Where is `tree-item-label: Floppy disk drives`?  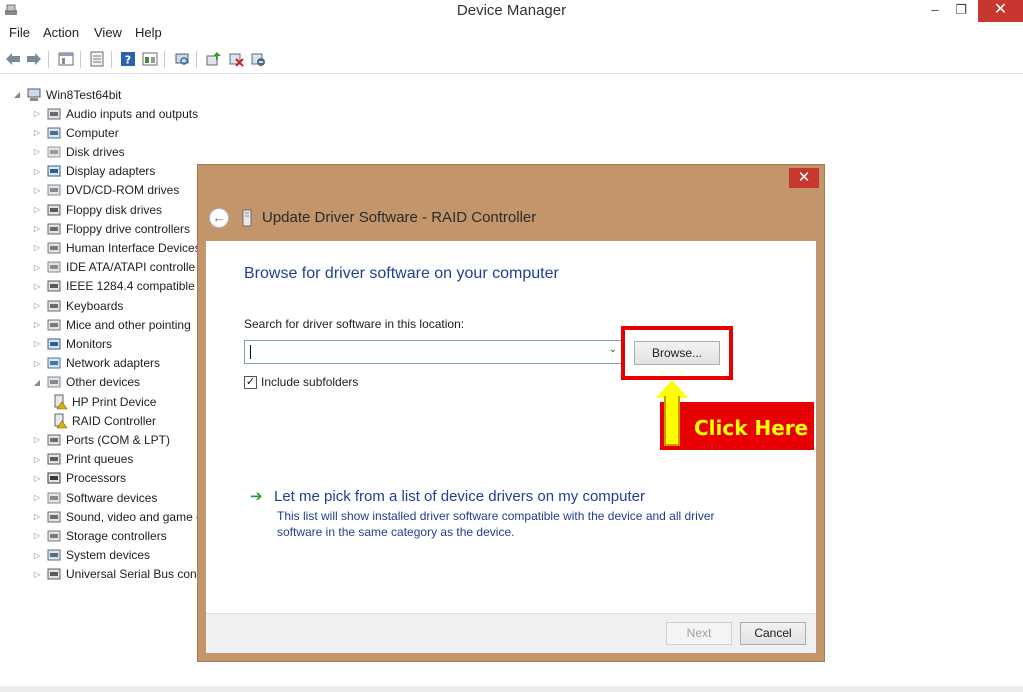
tree-item-label: Floppy disk drives is located at coordinates (114, 209).